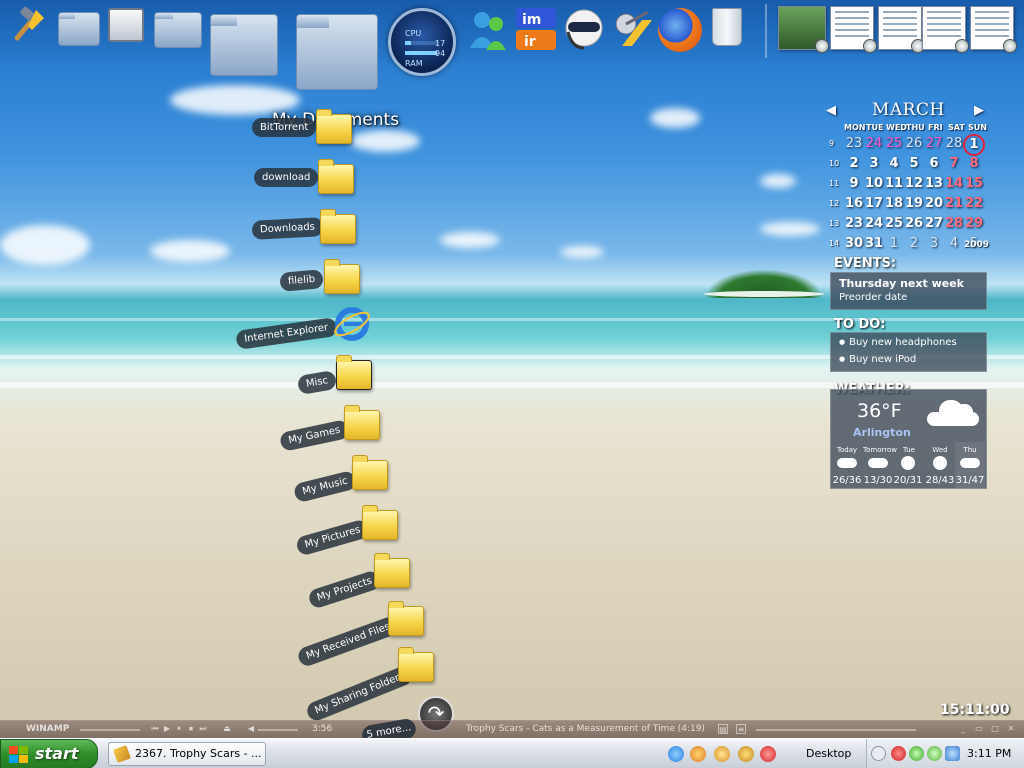  Describe the element at coordinates (155, 729) in the screenshot. I see `previous-icon: ⏮` at that location.